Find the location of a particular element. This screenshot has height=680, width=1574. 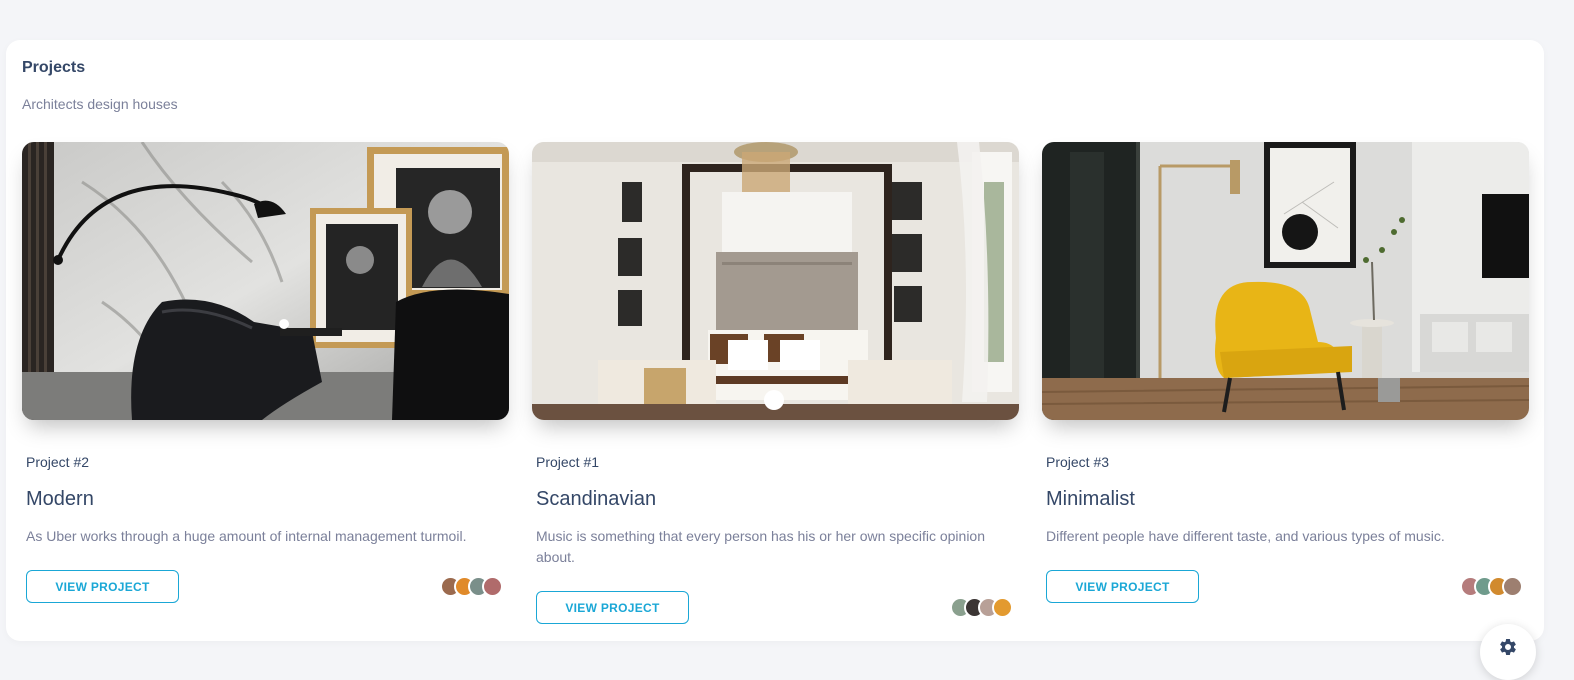

project-image-scandinavian is located at coordinates (775, 281).